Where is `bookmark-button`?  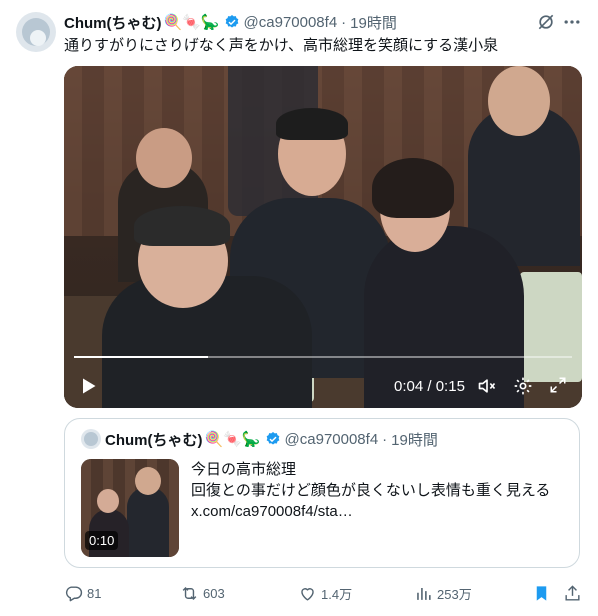
bookmark-button is located at coordinates (543, 593).